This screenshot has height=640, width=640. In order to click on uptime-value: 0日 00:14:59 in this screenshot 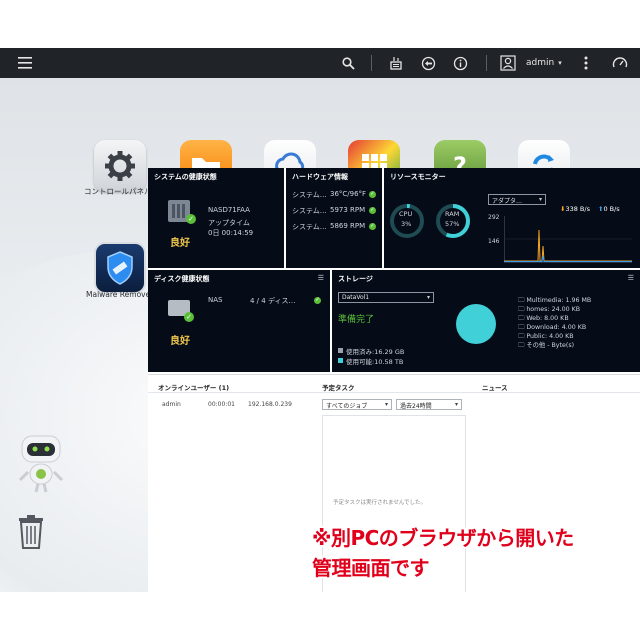, I will do `click(231, 233)`.